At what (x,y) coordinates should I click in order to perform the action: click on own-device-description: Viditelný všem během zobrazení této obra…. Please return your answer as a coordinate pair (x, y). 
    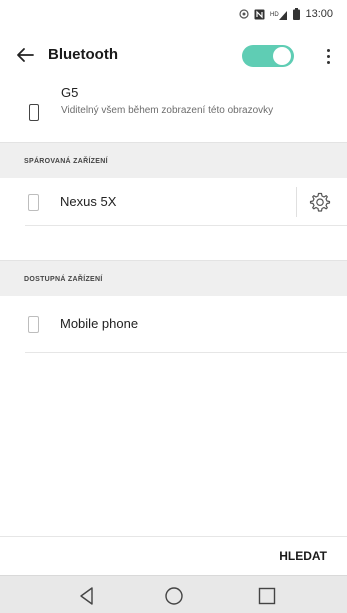
    Looking at the image, I should click on (167, 110).